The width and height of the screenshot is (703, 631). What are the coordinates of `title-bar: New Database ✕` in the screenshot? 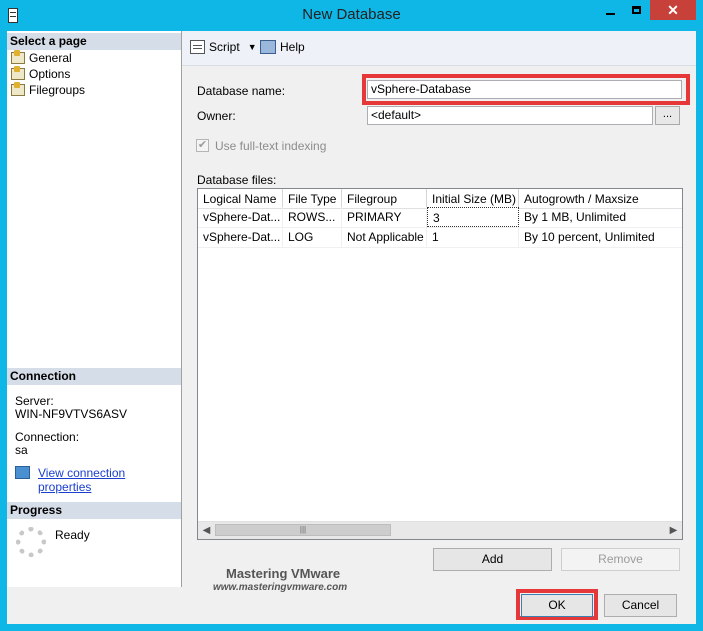 It's located at (351, 15).